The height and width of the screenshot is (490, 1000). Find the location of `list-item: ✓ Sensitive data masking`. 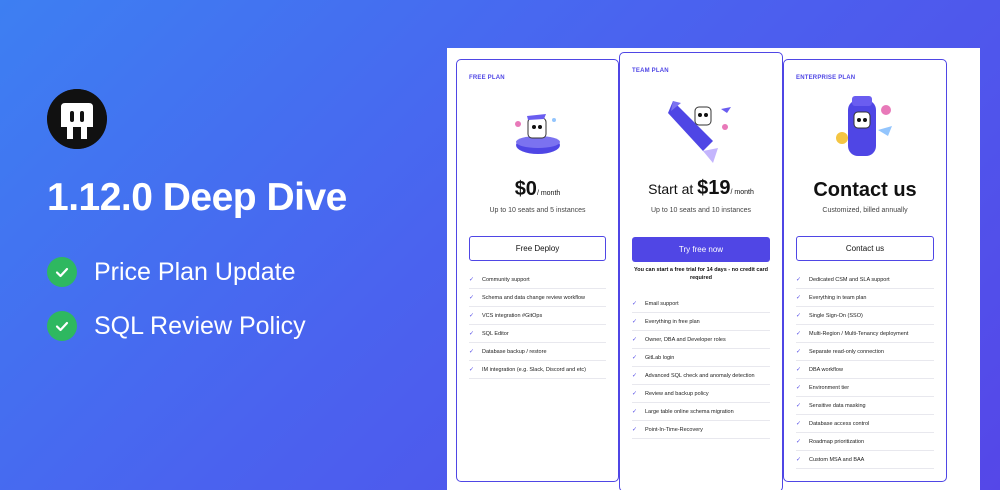

list-item: ✓ Sensitive data masking is located at coordinates (865, 406).